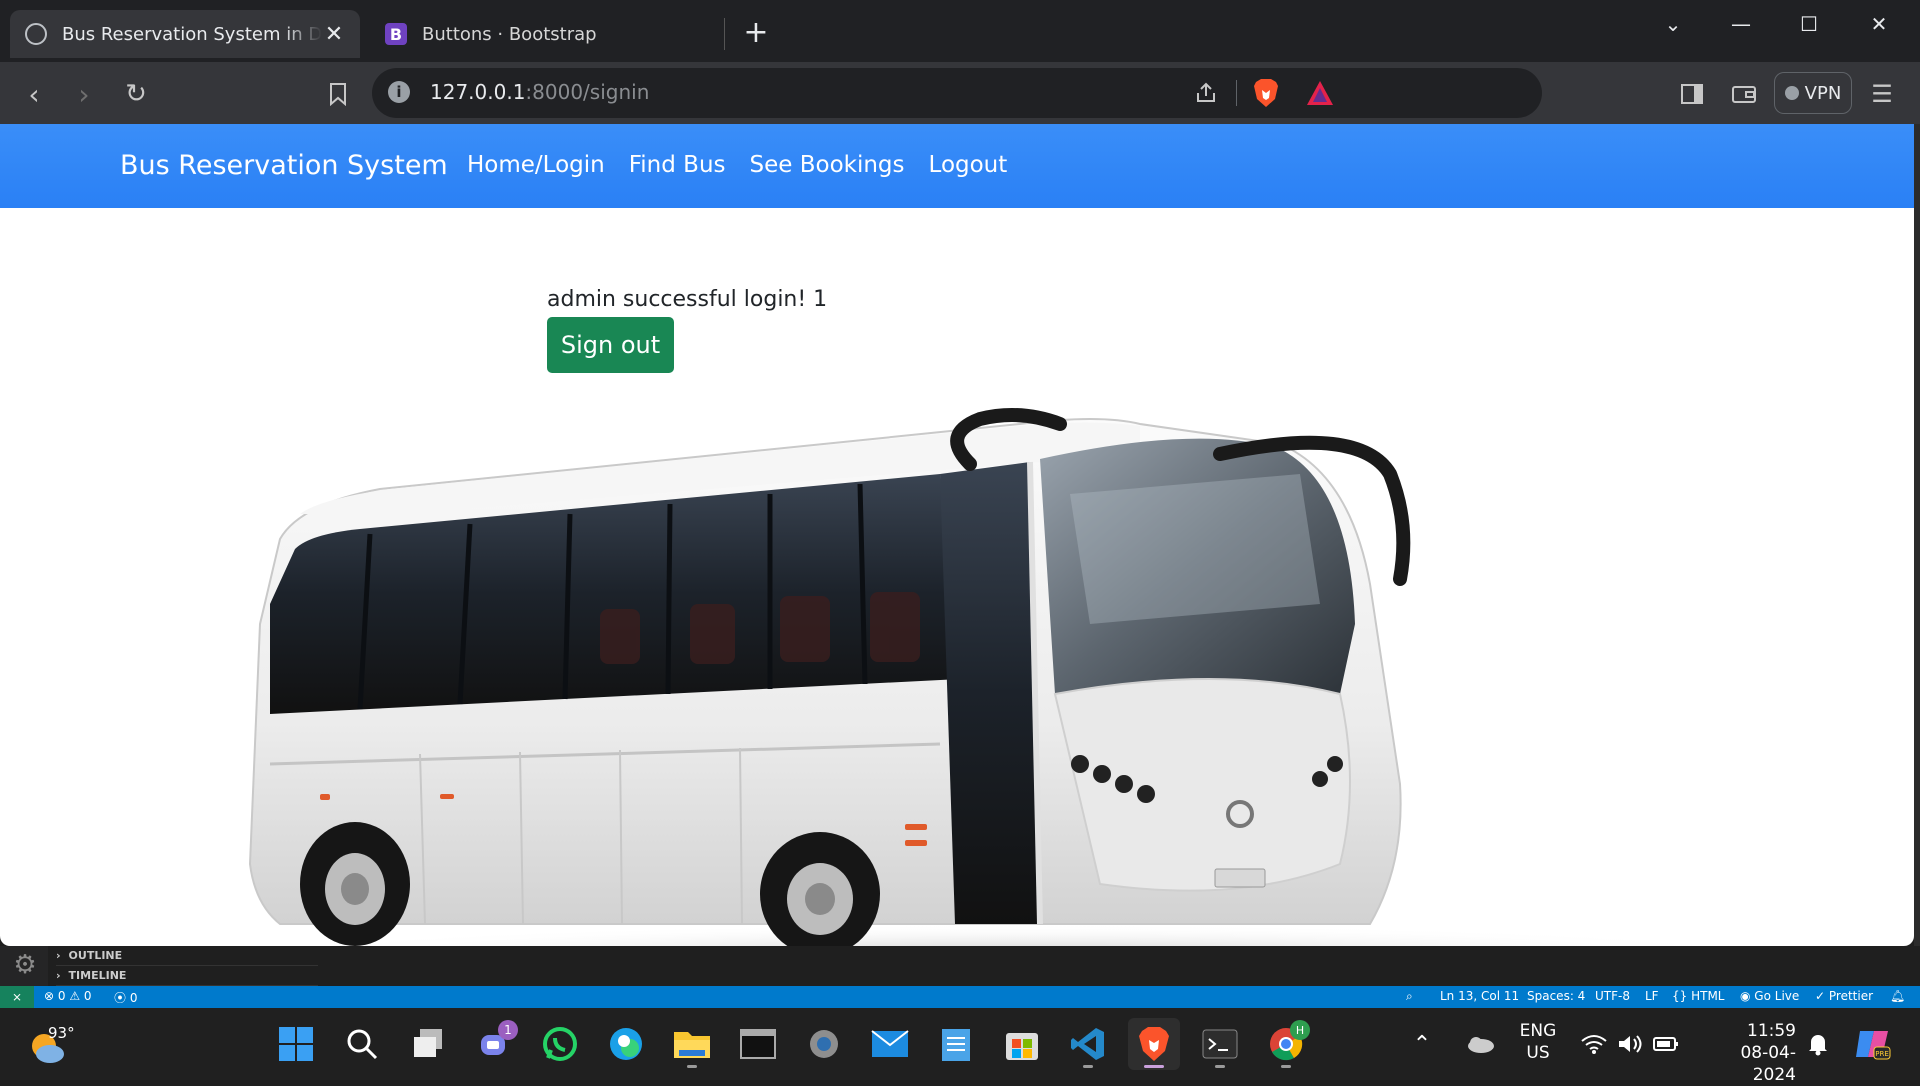 This screenshot has height=1086, width=1920. What do you see at coordinates (399, 92) in the screenshot?
I see `site-info-icon: i` at bounding box center [399, 92].